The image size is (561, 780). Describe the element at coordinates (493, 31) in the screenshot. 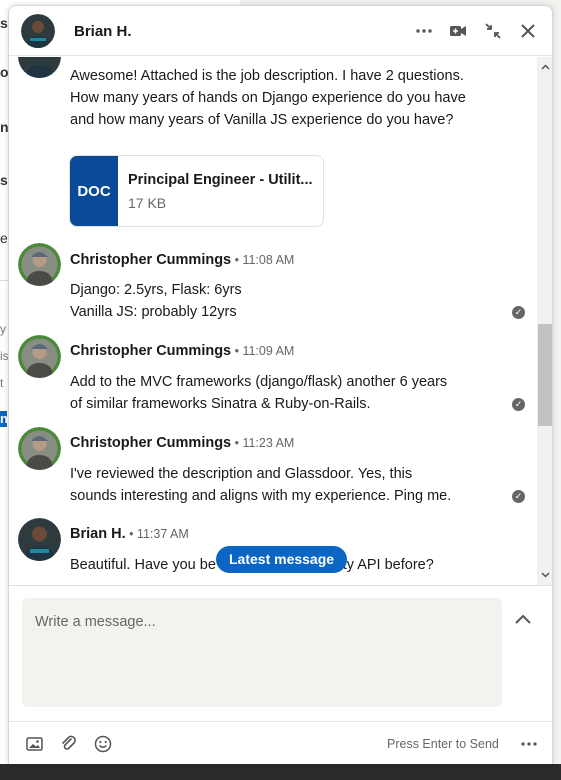

I see `minimize-icon` at that location.